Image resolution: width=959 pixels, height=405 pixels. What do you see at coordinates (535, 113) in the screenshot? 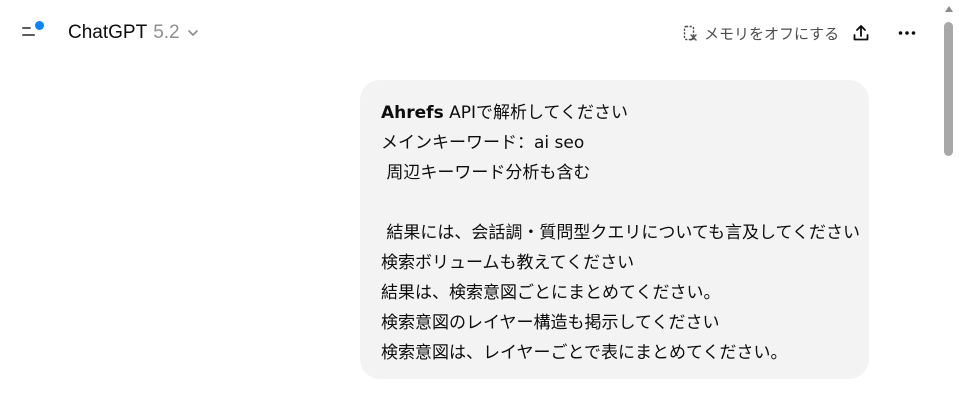
I see `message-line-1-text: APIで解析してください` at bounding box center [535, 113].